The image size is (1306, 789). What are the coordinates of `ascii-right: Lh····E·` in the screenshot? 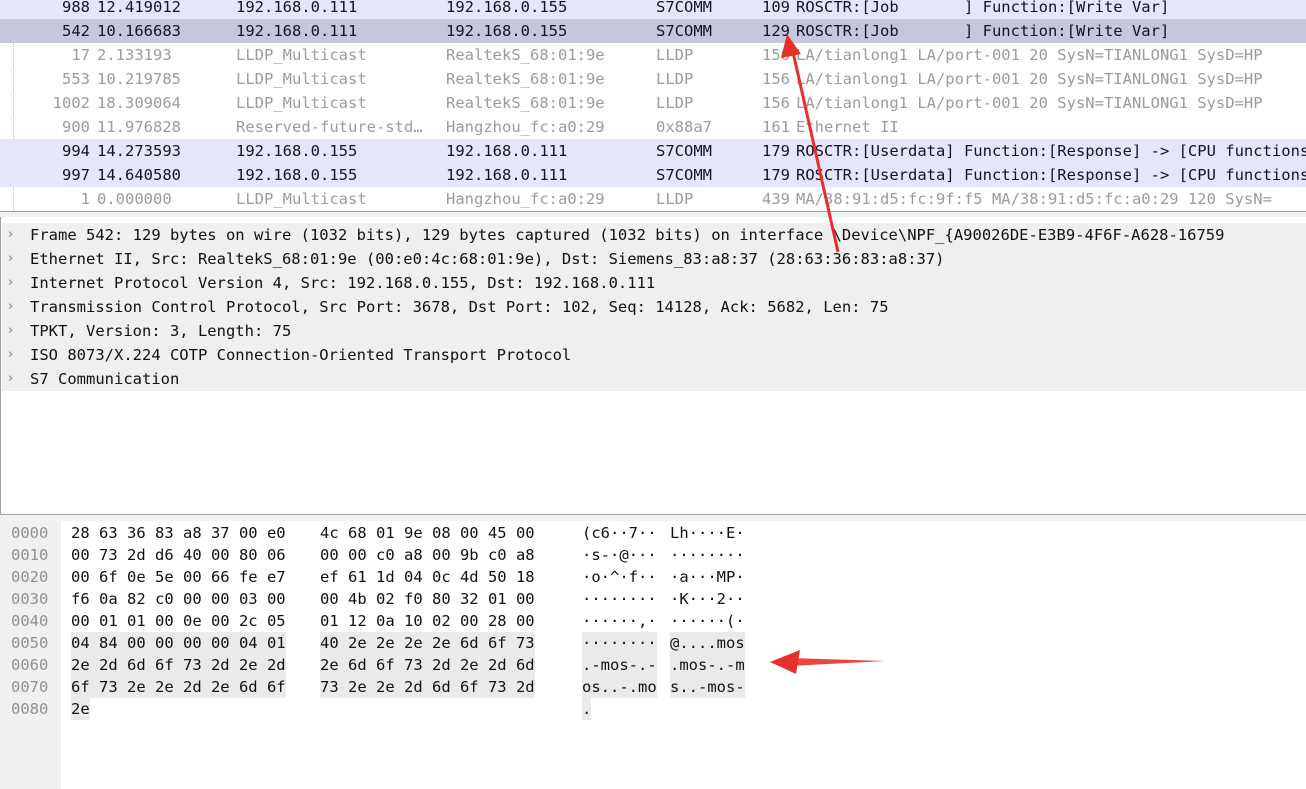 It's located at (707, 533).